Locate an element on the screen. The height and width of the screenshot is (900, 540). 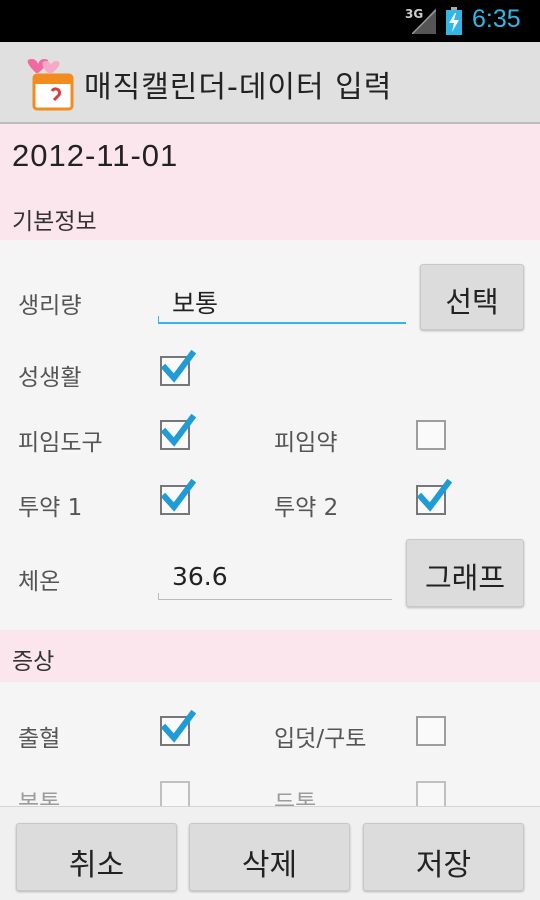
nausea-label: 입덧/구토 is located at coordinates (320, 739).